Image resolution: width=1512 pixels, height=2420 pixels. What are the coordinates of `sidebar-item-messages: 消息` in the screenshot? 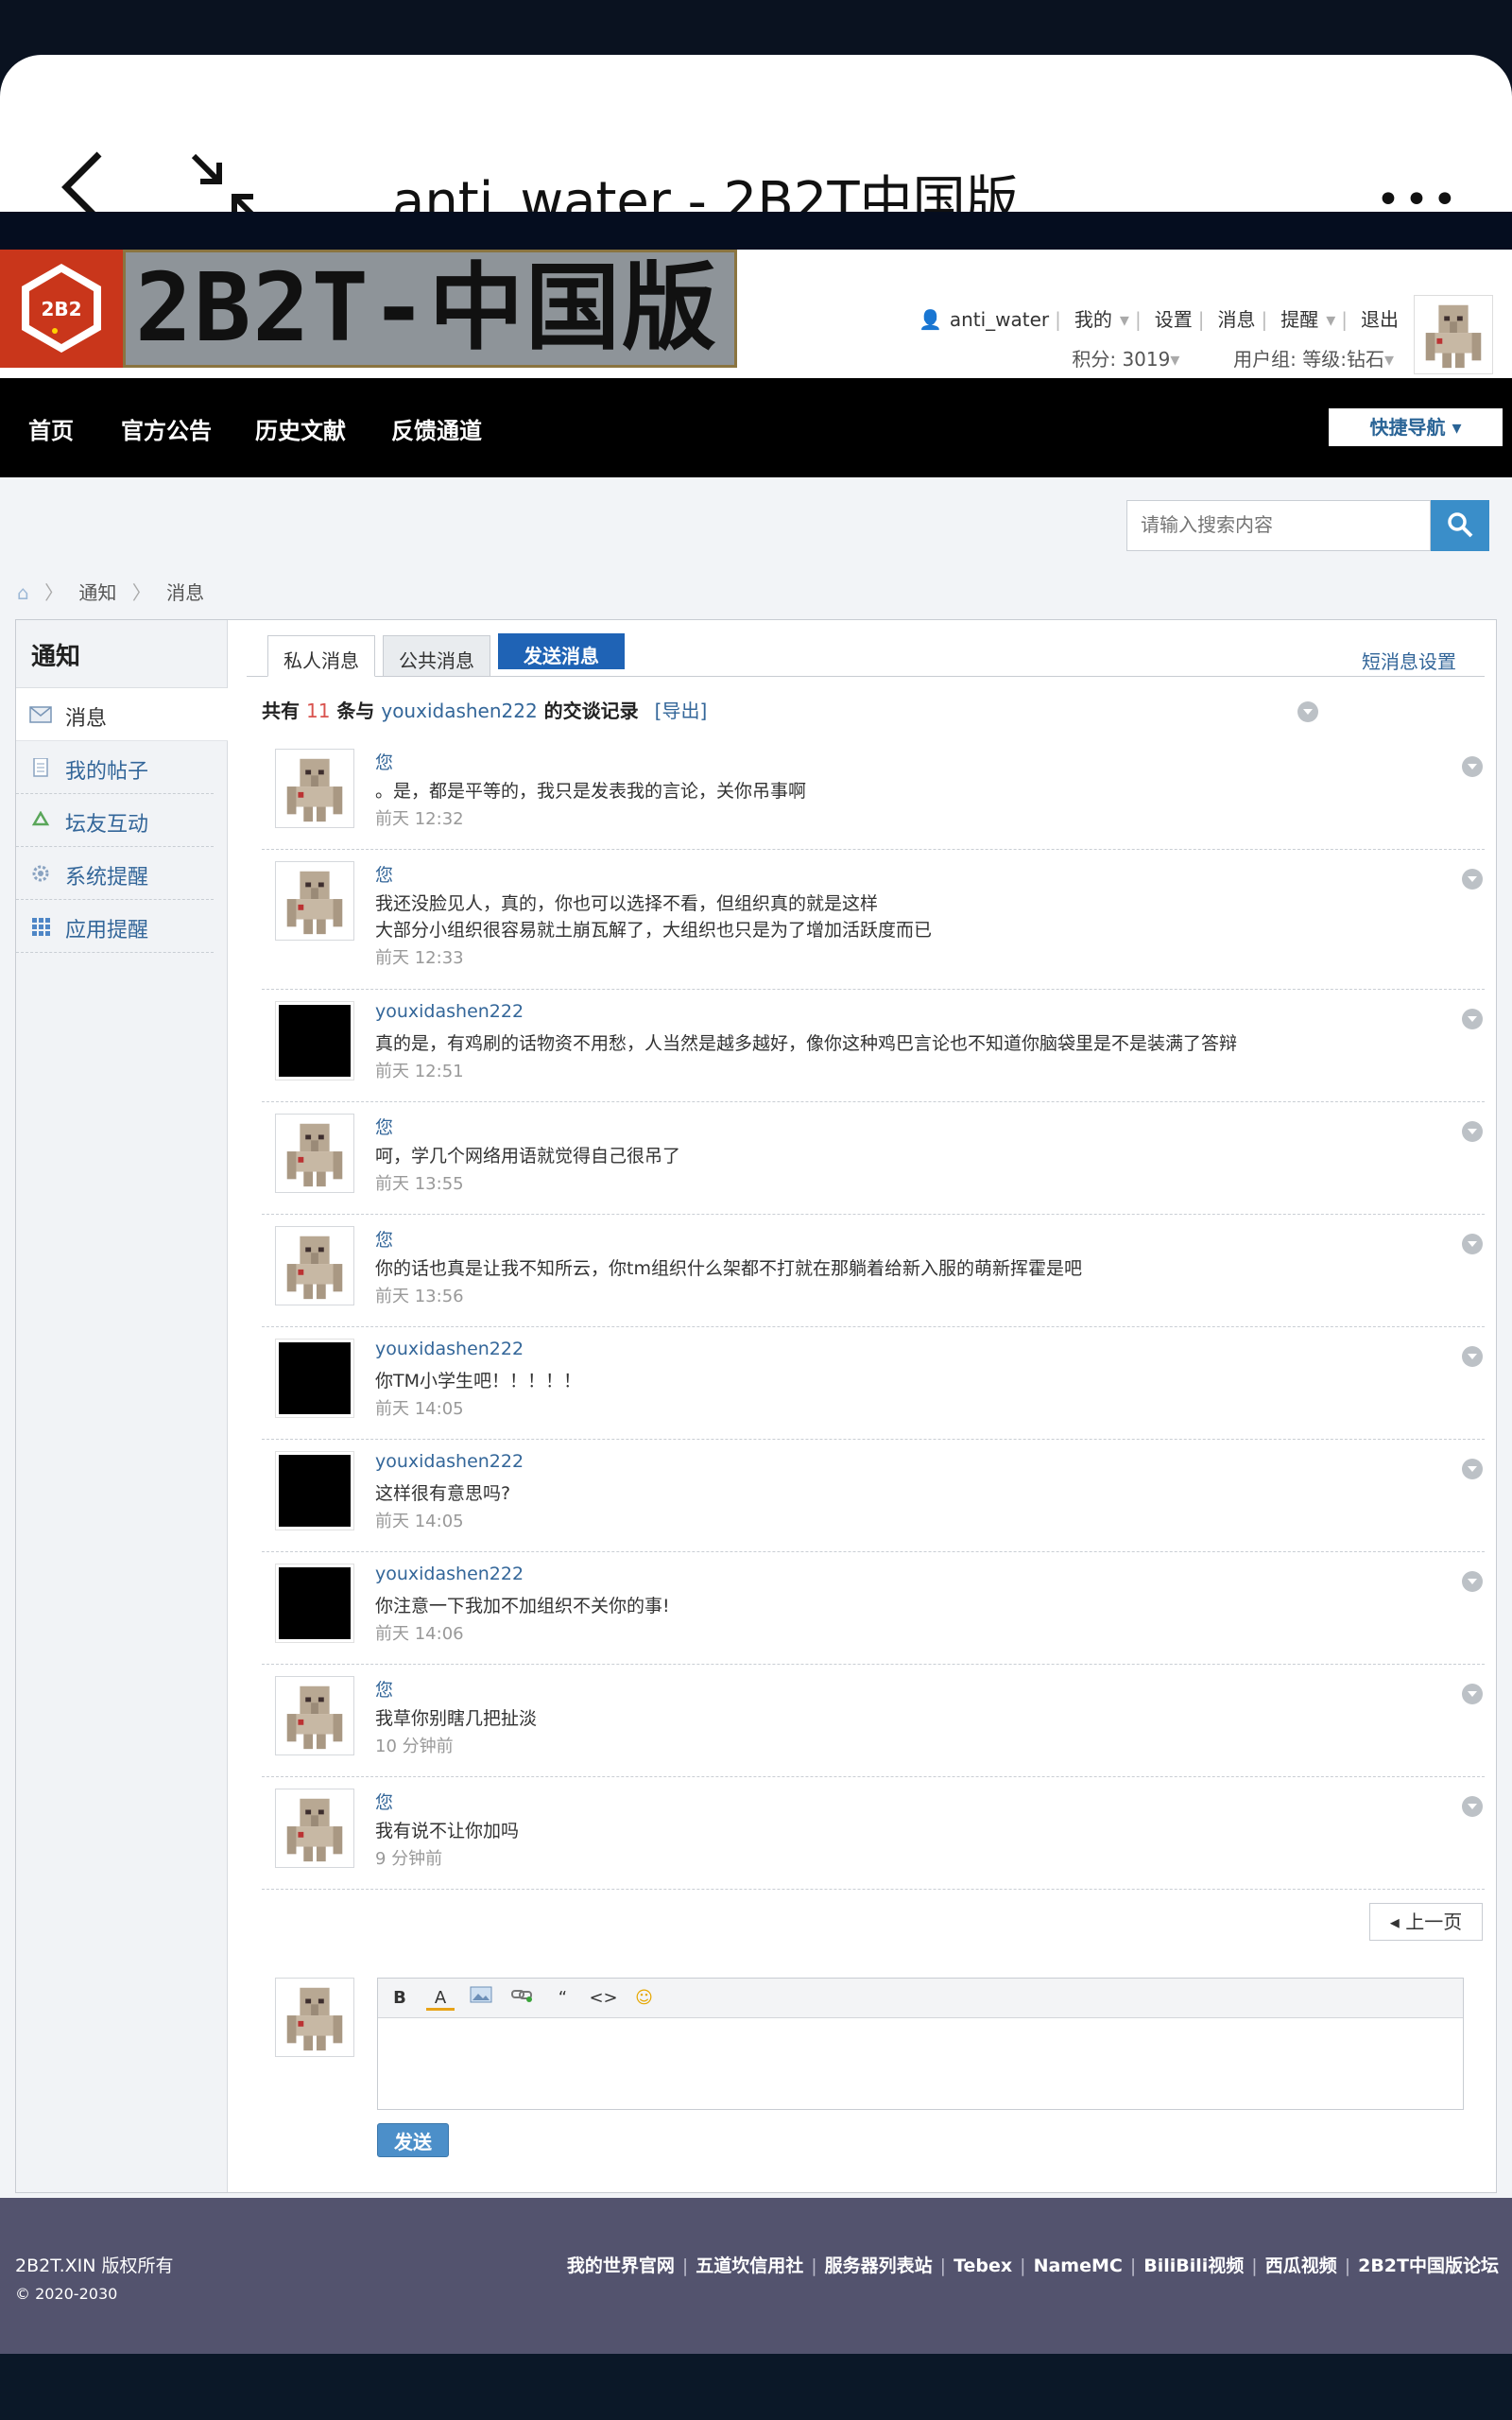 It's located at (122, 714).